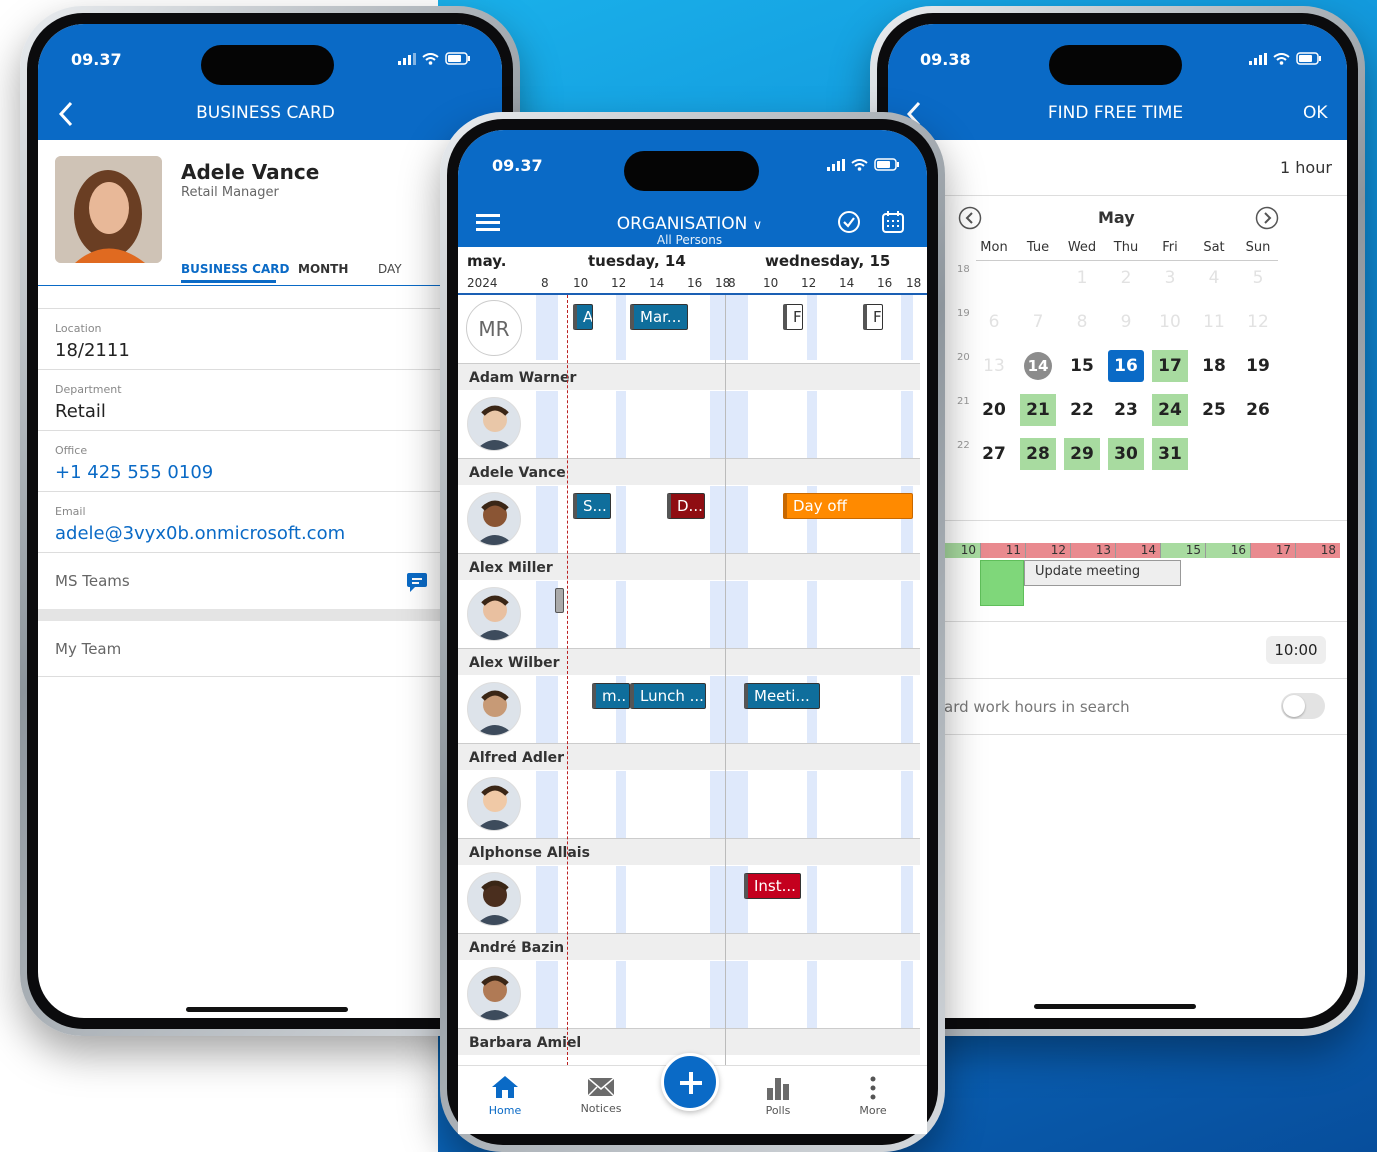 Image resolution: width=1377 pixels, height=1152 pixels. What do you see at coordinates (505, 1095) in the screenshot?
I see `nav-home: Home` at bounding box center [505, 1095].